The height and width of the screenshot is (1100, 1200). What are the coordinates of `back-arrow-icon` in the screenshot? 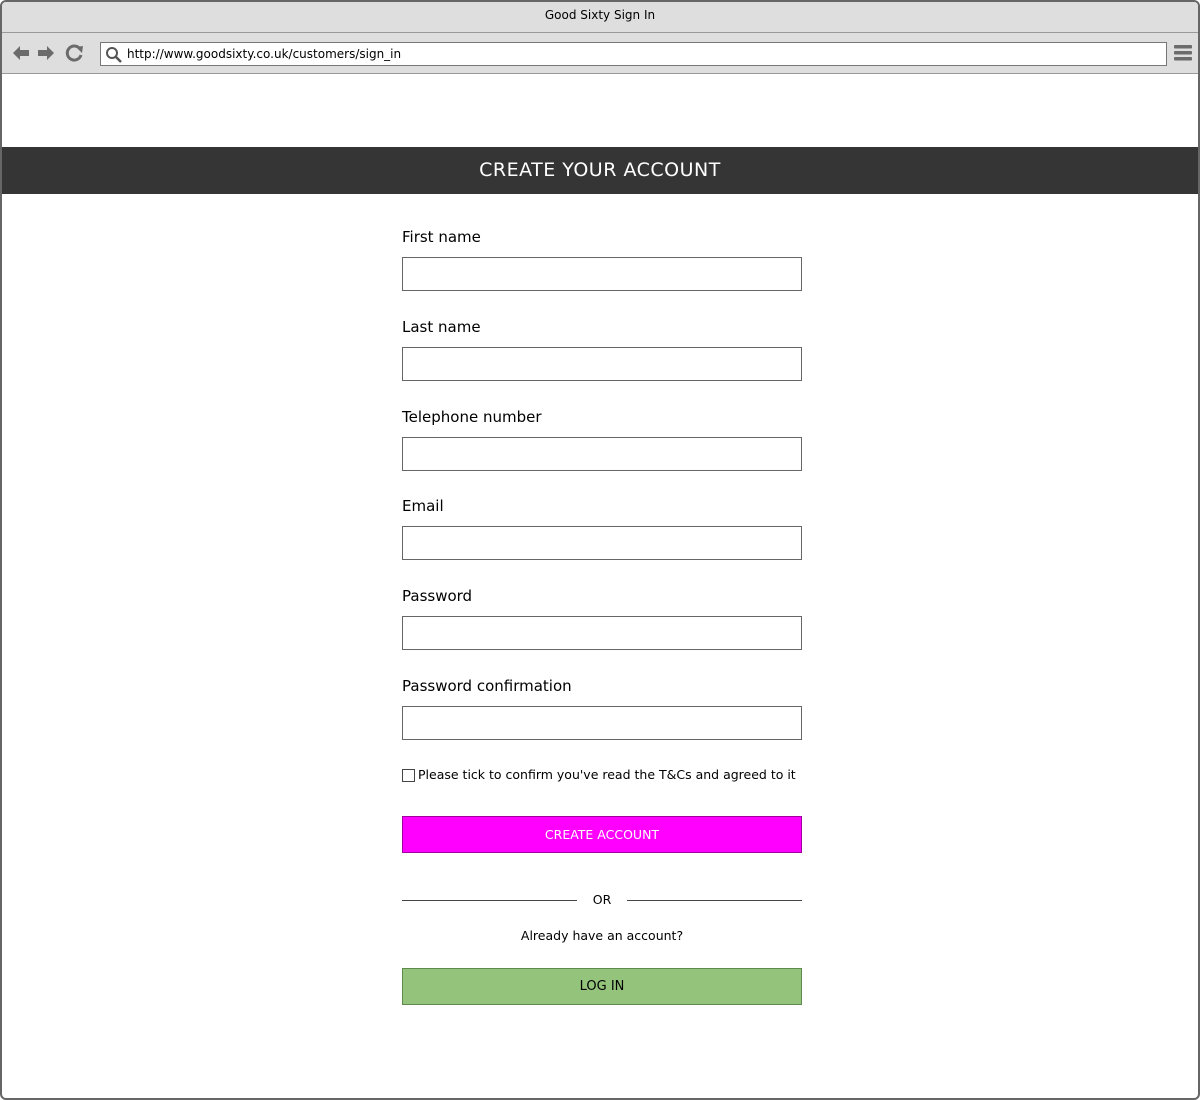 It's located at (21, 53).